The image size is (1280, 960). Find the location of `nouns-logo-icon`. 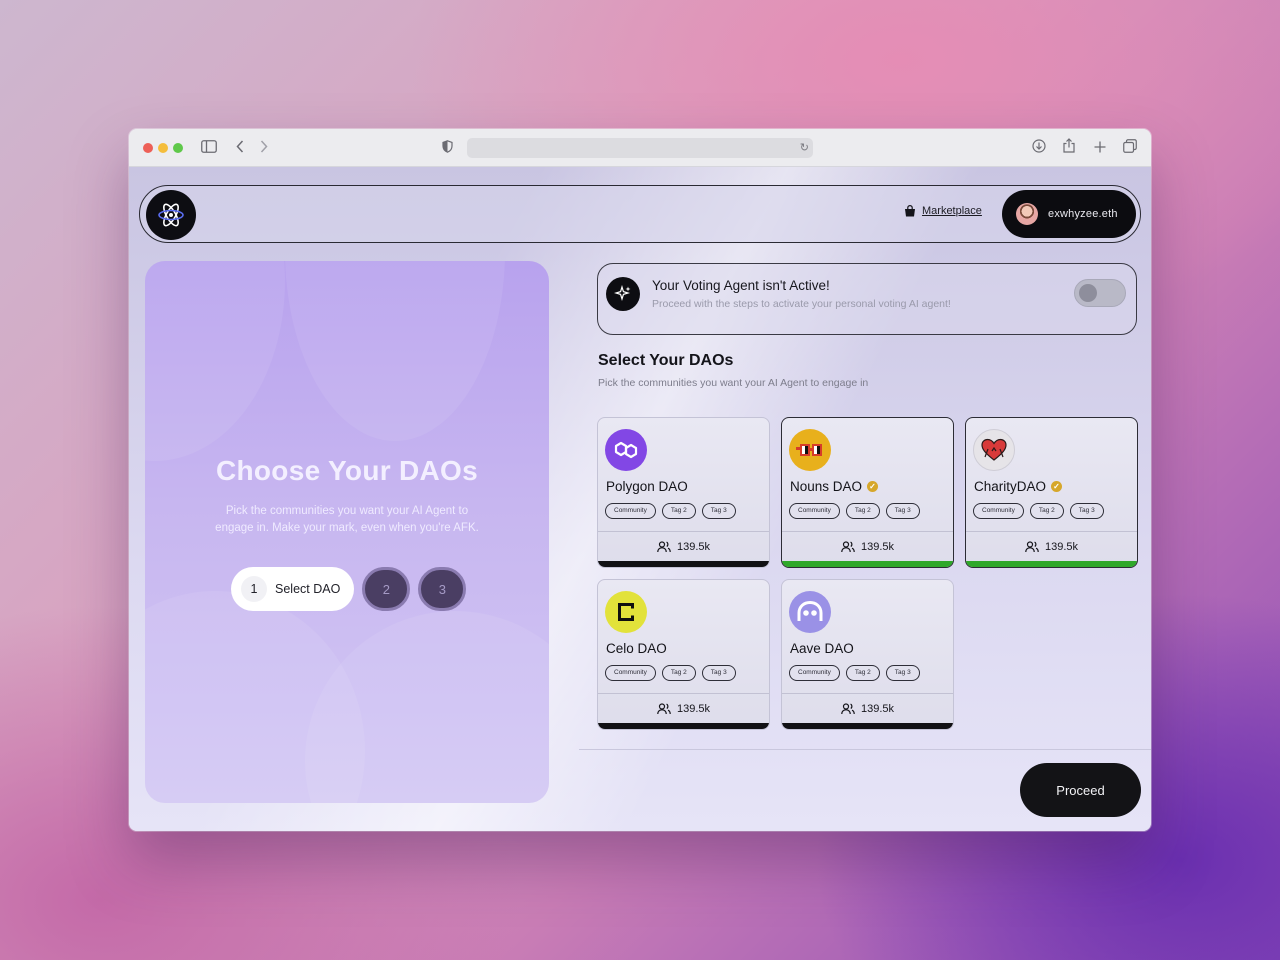

nouns-logo-icon is located at coordinates (810, 450).